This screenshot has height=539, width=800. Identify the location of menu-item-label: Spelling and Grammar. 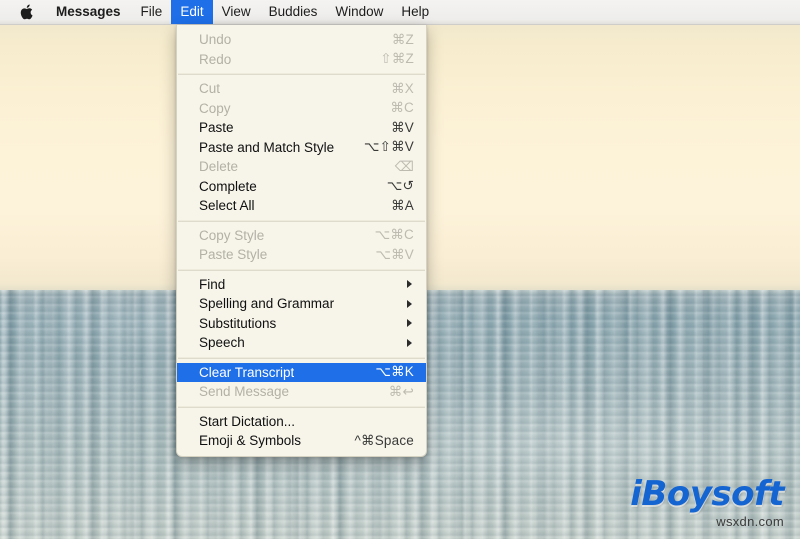
(267, 304).